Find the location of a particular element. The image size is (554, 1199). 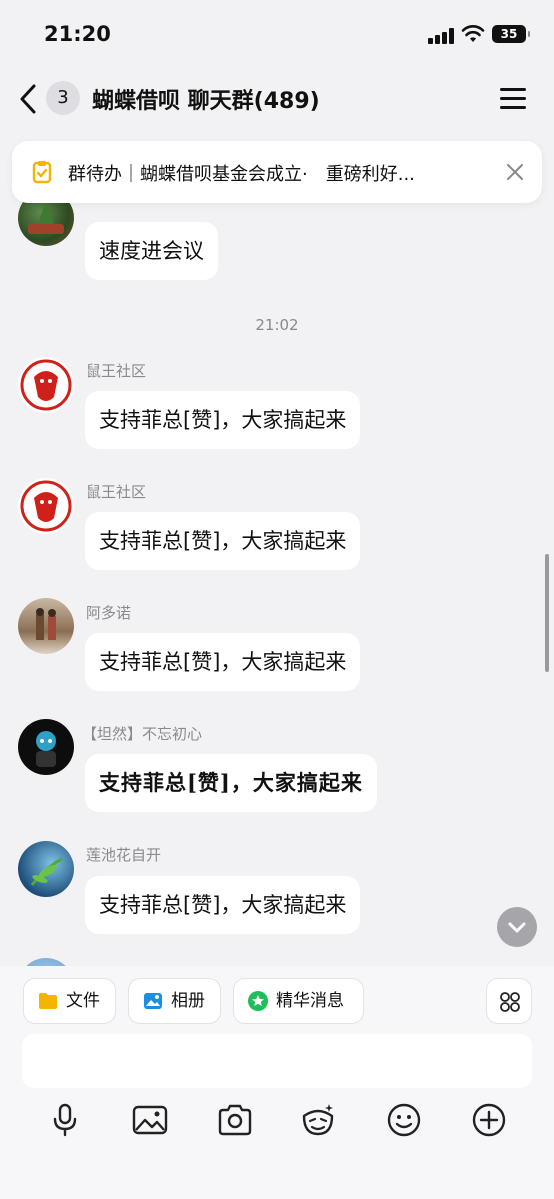

plus-icon is located at coordinates (489, 1120).